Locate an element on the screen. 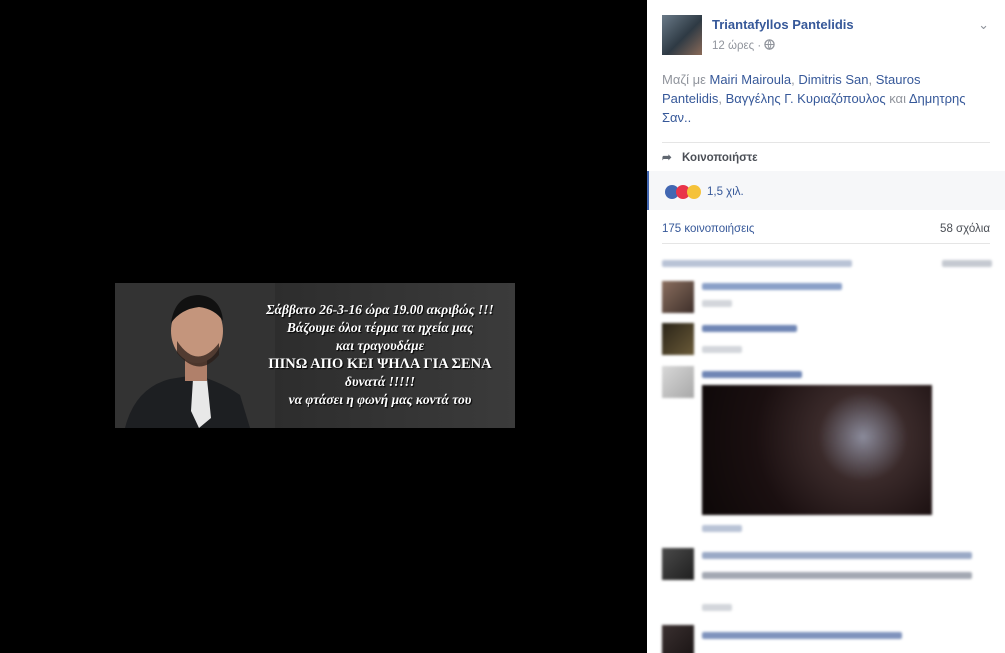 The width and height of the screenshot is (1005, 653). comments-counter is located at coordinates (967, 263).